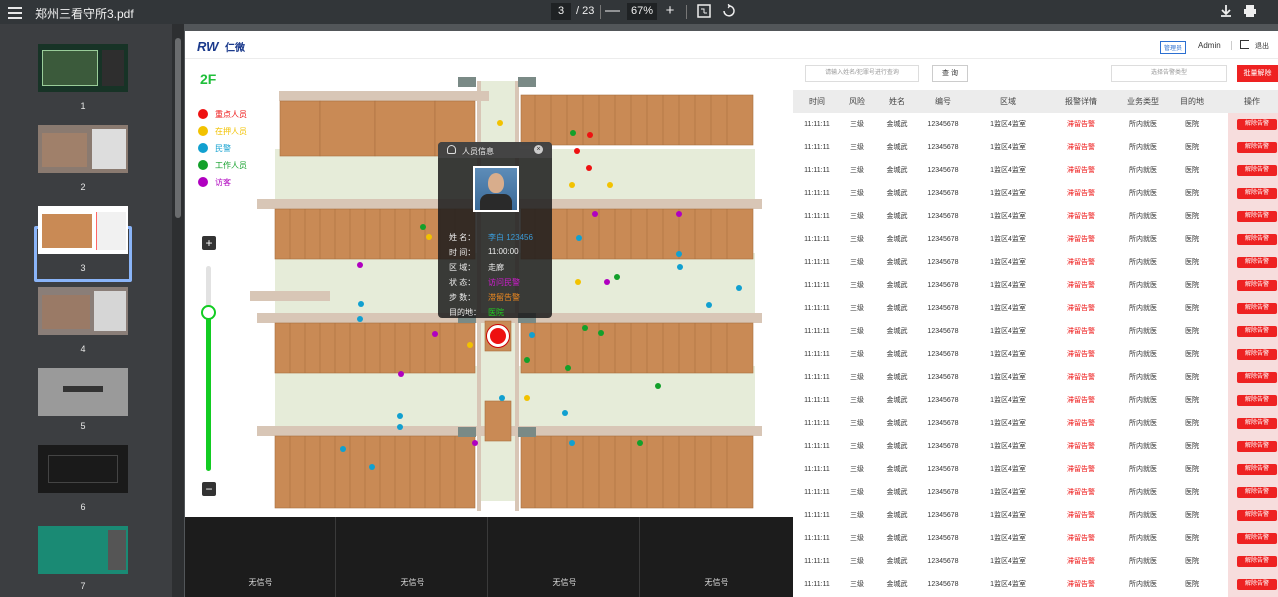 The image size is (1278, 597). What do you see at coordinates (1244, 44) in the screenshot?
I see `logout-icon` at bounding box center [1244, 44].